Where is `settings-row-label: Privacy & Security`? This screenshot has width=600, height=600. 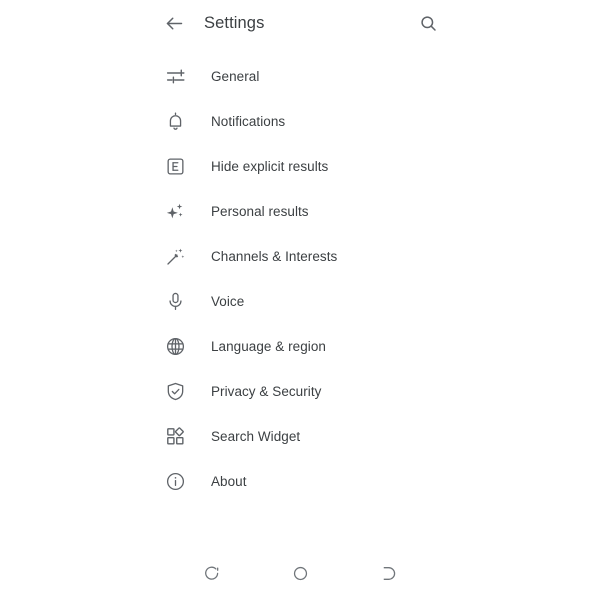 settings-row-label: Privacy & Security is located at coordinates (266, 391).